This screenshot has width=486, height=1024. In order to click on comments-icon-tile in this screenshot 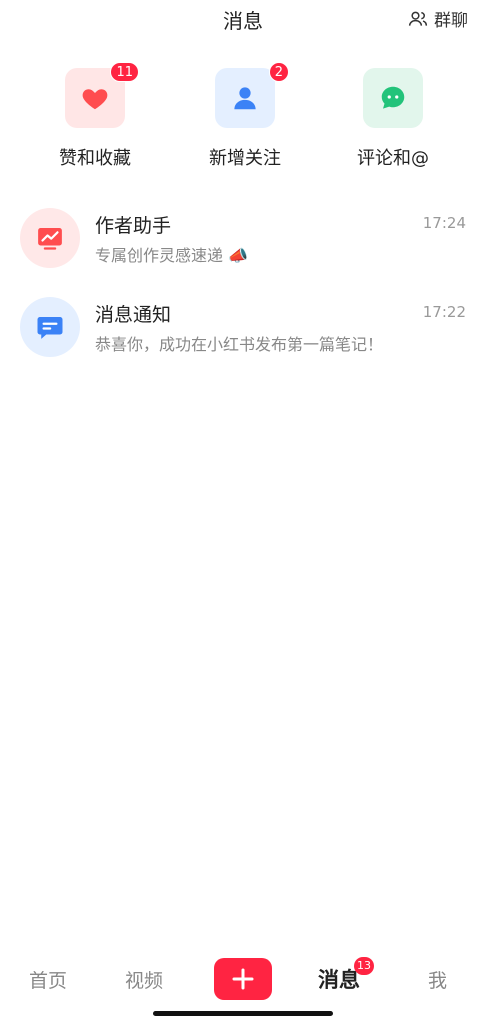, I will do `click(393, 98)`.